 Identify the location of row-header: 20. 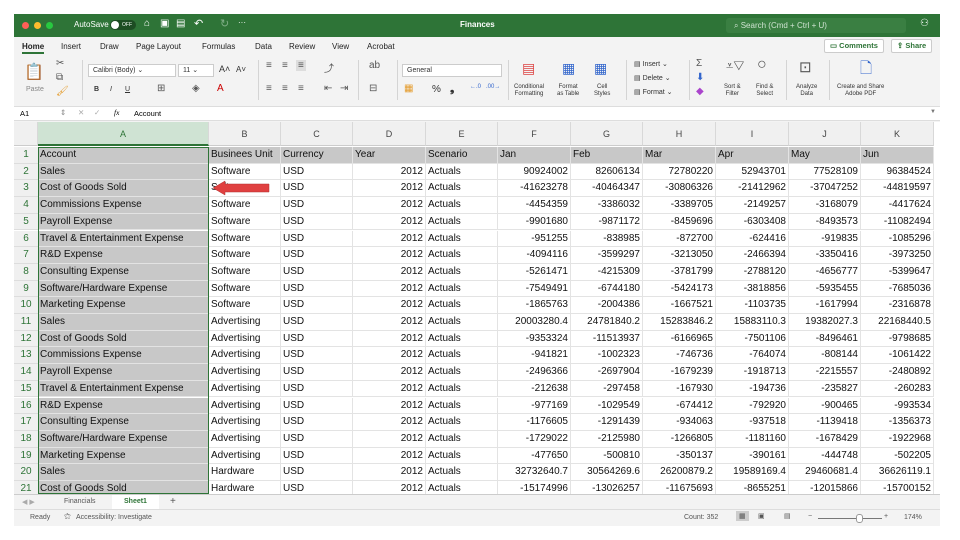
(26, 472).